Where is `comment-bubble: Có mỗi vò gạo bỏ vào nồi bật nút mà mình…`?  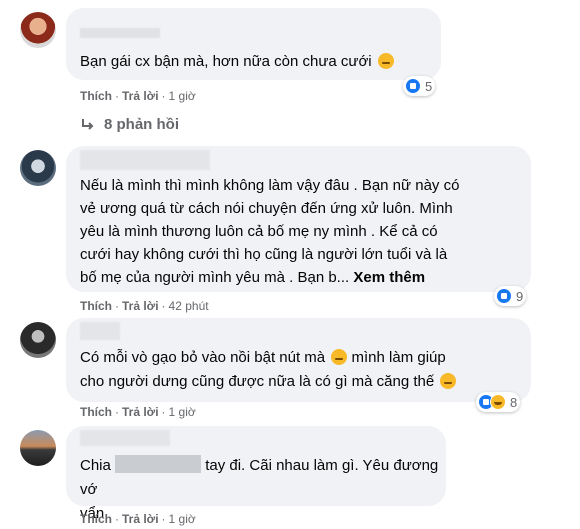 comment-bubble: Có mỗi vò gạo bỏ vào nồi bật nút mà mình… is located at coordinates (298, 360).